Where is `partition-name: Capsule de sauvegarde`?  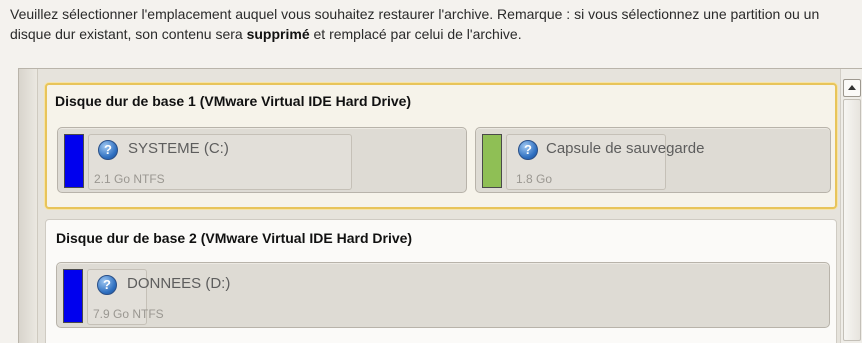
partition-name: Capsule de sauvegarde is located at coordinates (625, 148).